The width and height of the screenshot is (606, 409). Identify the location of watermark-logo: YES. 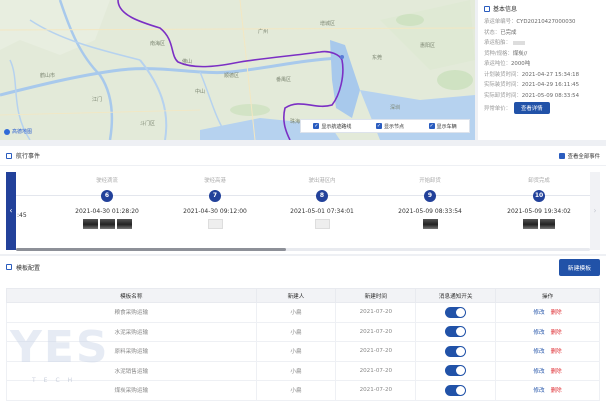
(60, 347).